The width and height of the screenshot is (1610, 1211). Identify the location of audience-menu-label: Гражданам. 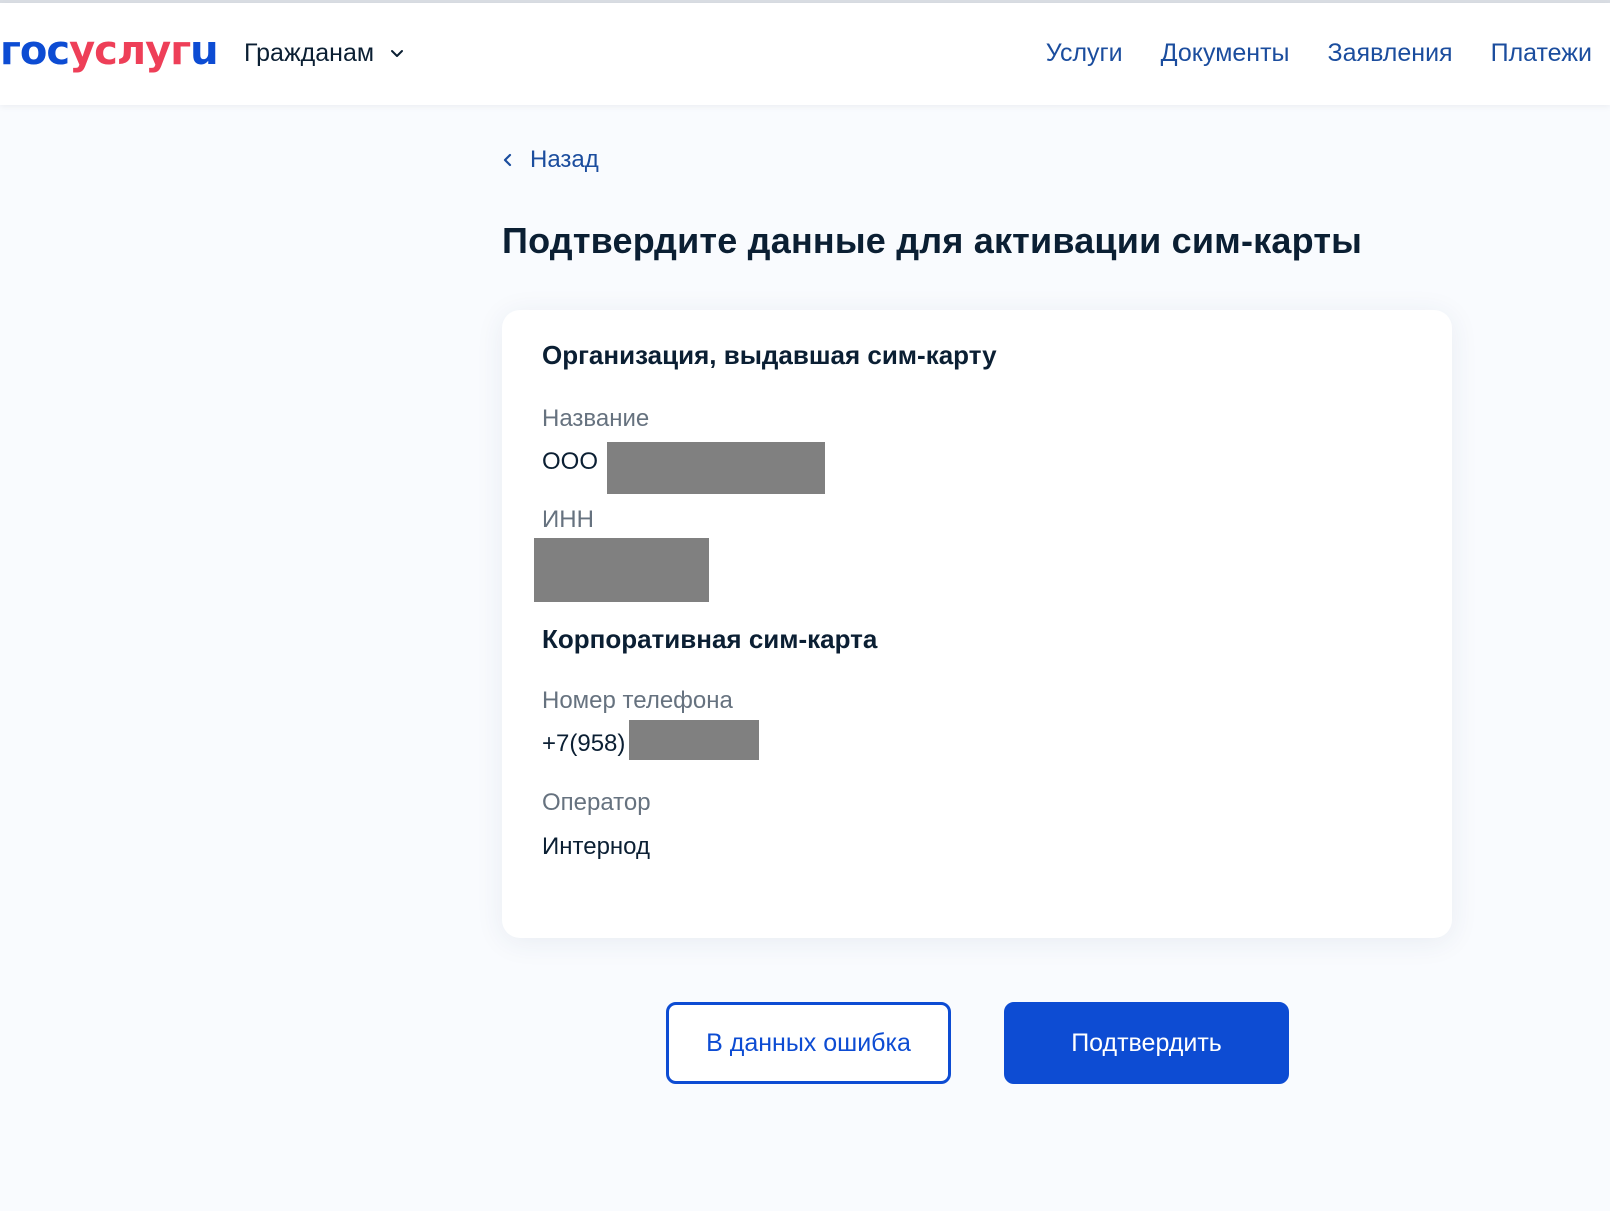
(309, 53).